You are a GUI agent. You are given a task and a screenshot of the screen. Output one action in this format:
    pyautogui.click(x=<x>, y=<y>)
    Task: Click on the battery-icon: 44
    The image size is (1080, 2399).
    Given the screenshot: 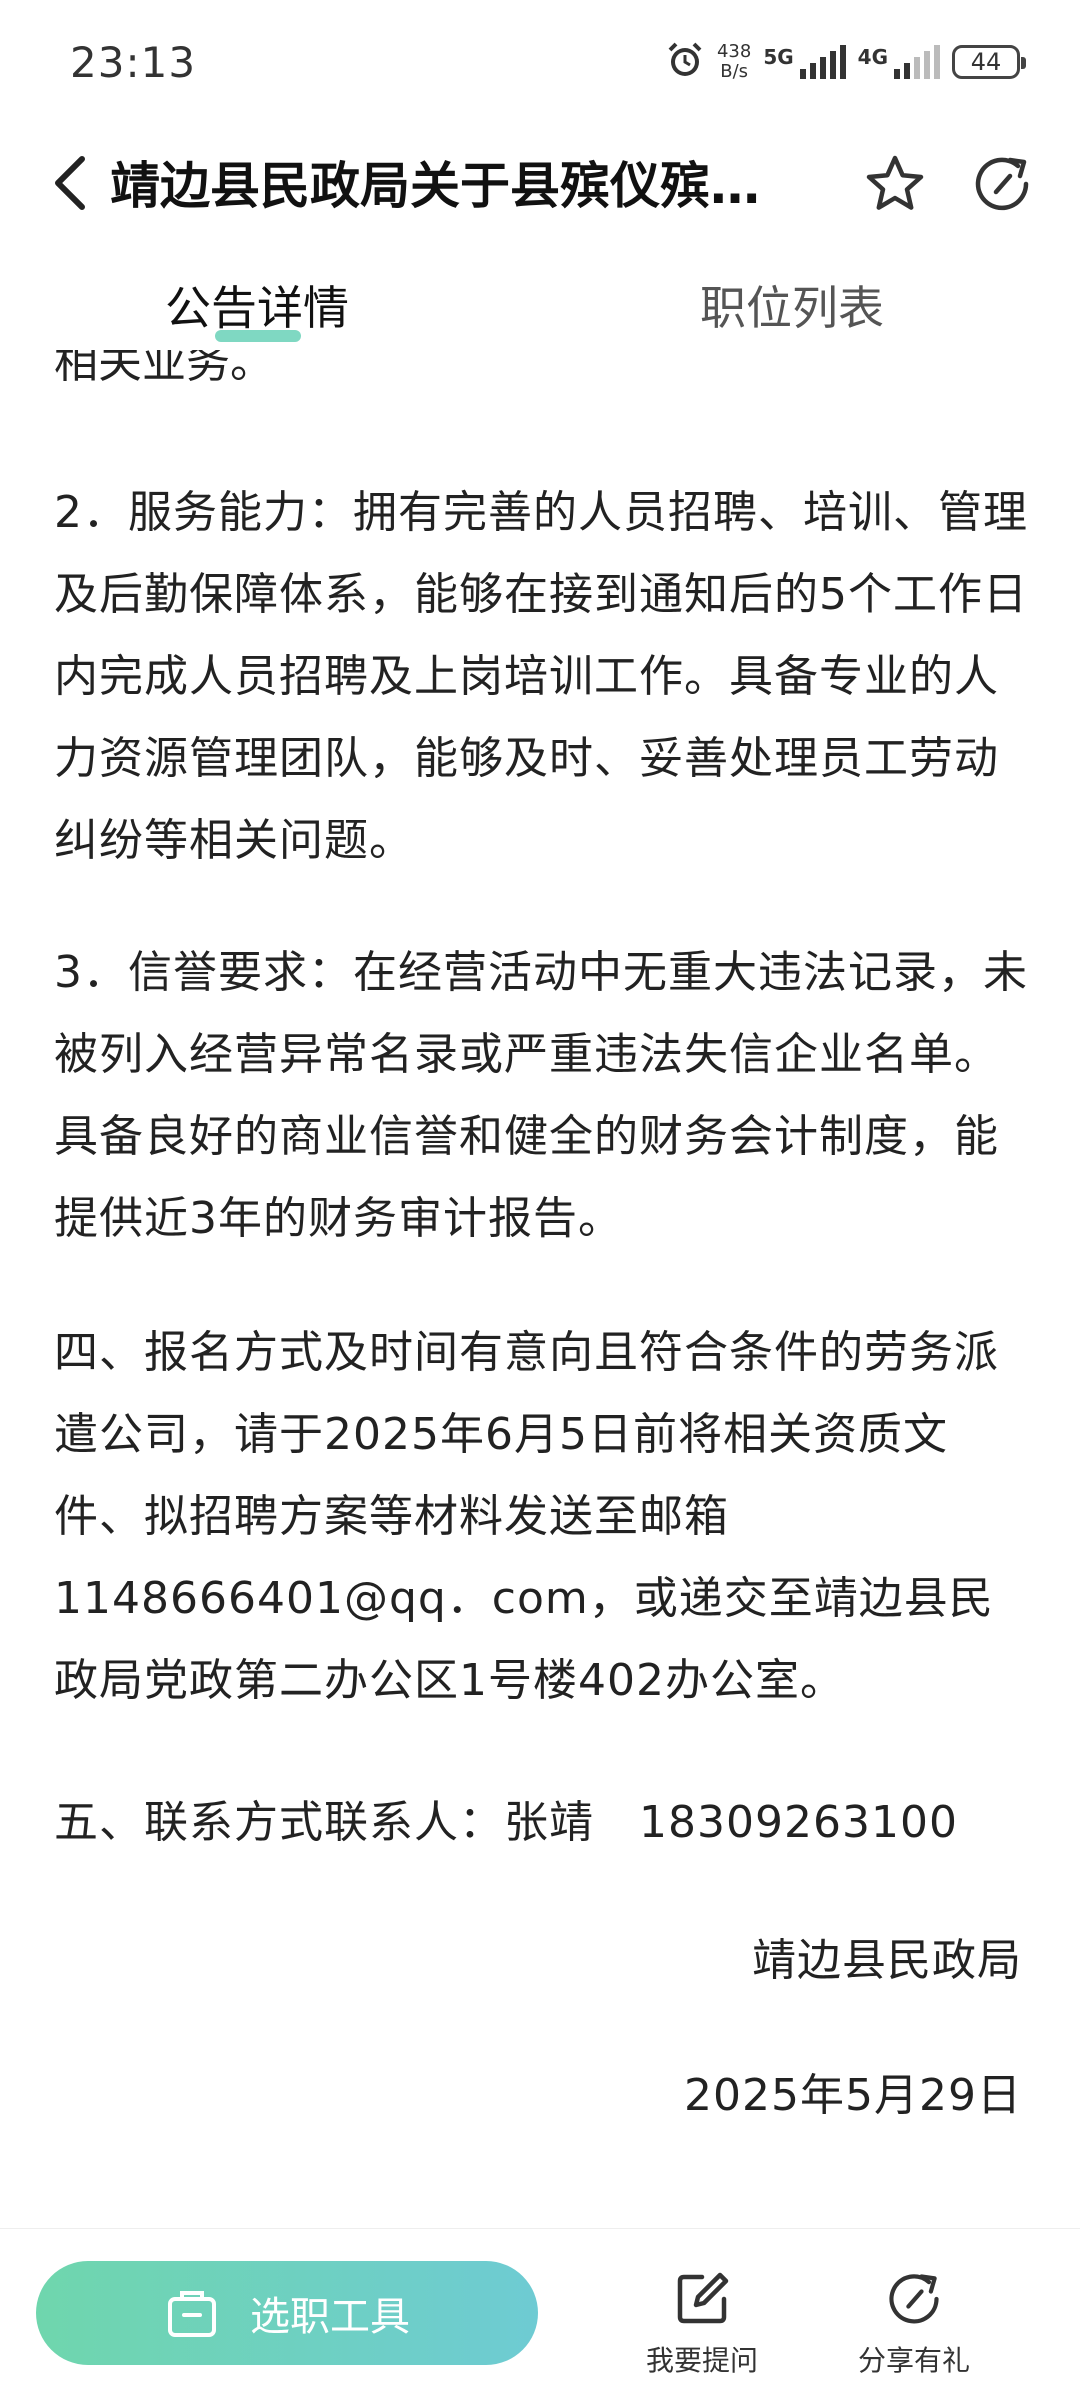 What is the action you would take?
    pyautogui.click(x=989, y=62)
    